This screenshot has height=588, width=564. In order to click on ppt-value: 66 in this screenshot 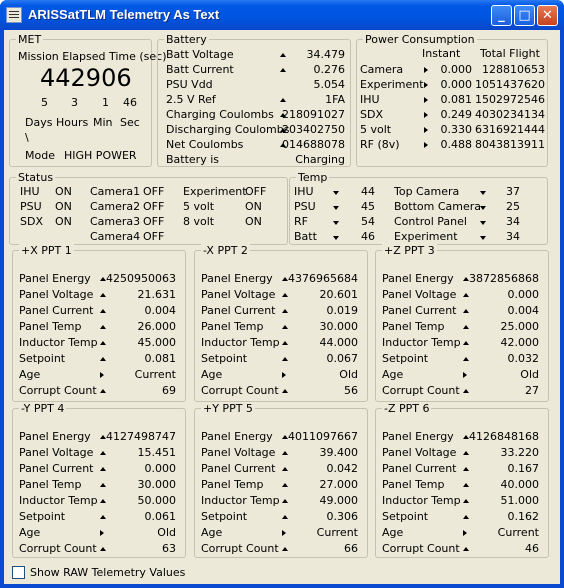, I will do `click(351, 548)`.